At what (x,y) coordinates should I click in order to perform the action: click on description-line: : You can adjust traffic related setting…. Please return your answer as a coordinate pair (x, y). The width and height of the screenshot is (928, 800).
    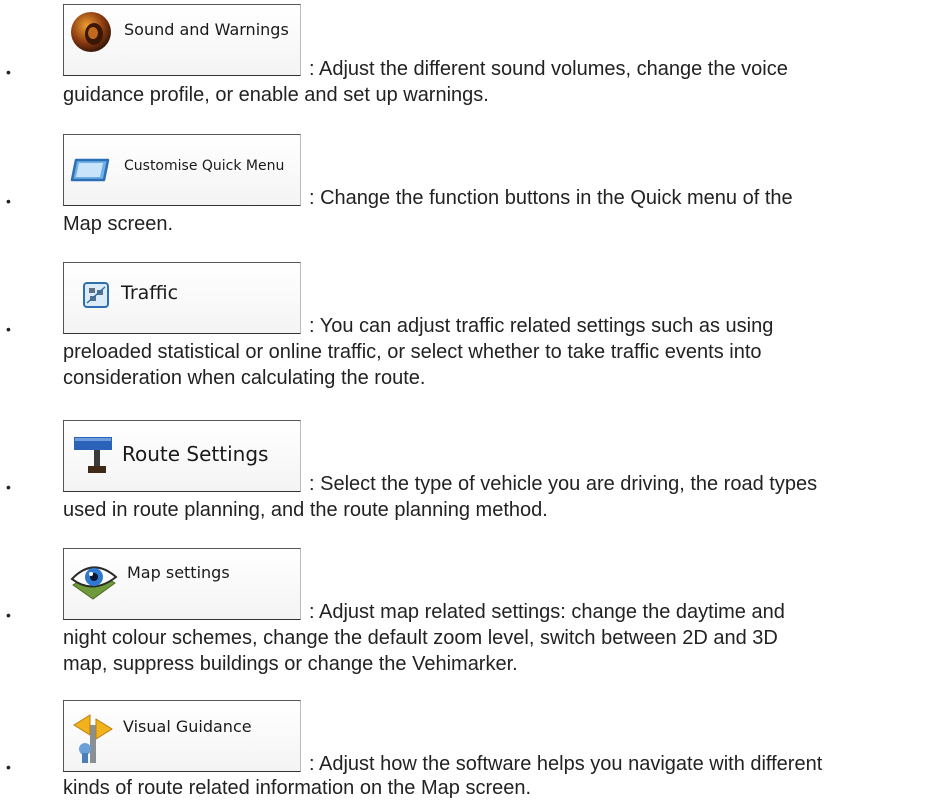
    Looking at the image, I should click on (541, 326).